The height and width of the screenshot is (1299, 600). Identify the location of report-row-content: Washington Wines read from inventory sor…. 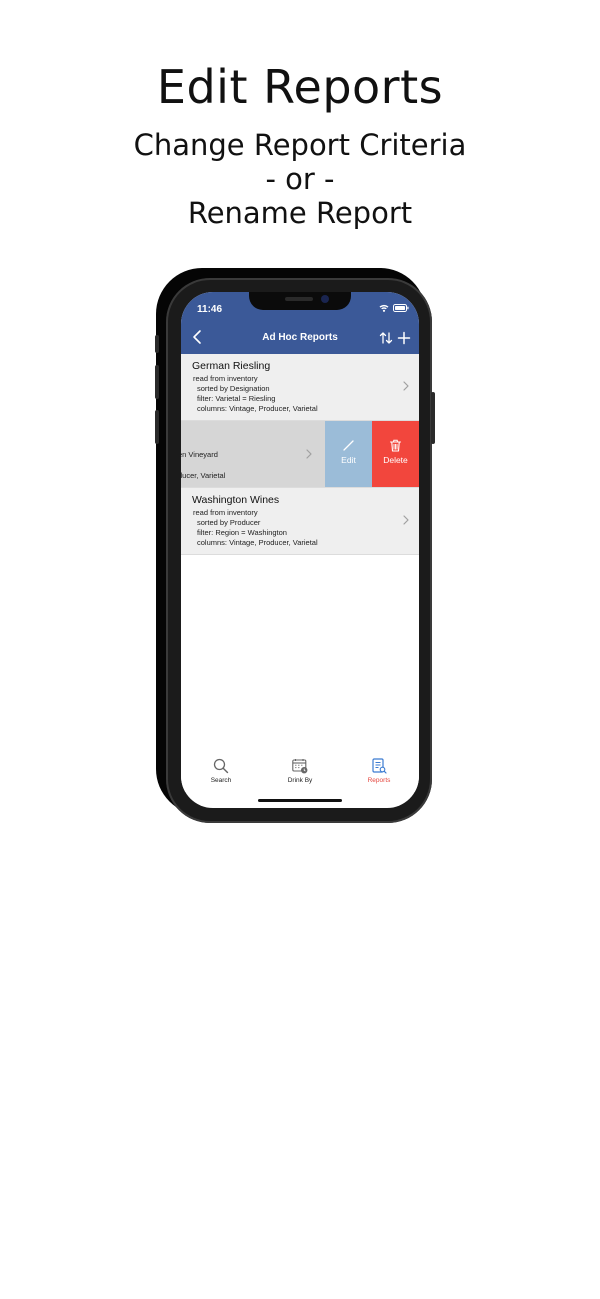
(297, 521).